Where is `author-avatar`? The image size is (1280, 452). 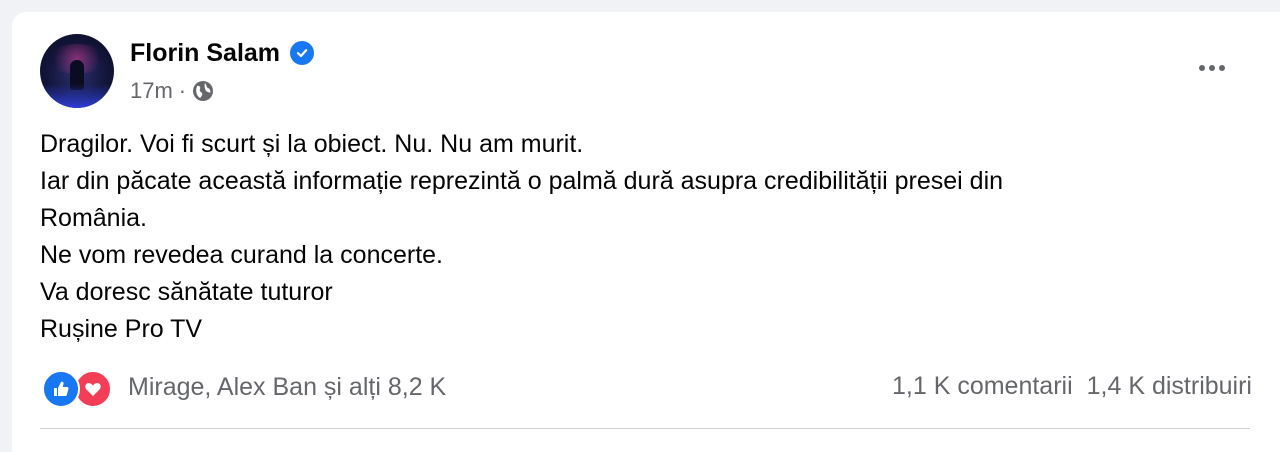 author-avatar is located at coordinates (77, 71).